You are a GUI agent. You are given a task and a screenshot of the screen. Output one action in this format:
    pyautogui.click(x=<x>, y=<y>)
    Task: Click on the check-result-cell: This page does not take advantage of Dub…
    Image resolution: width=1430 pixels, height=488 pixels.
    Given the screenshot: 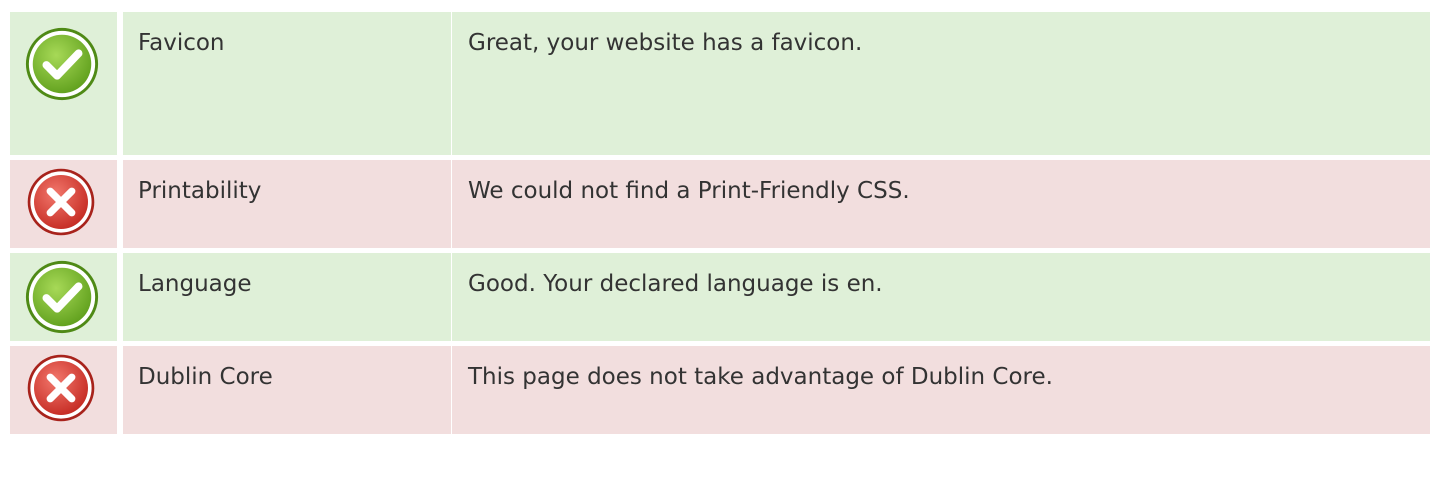 What is the action you would take?
    pyautogui.click(x=941, y=390)
    